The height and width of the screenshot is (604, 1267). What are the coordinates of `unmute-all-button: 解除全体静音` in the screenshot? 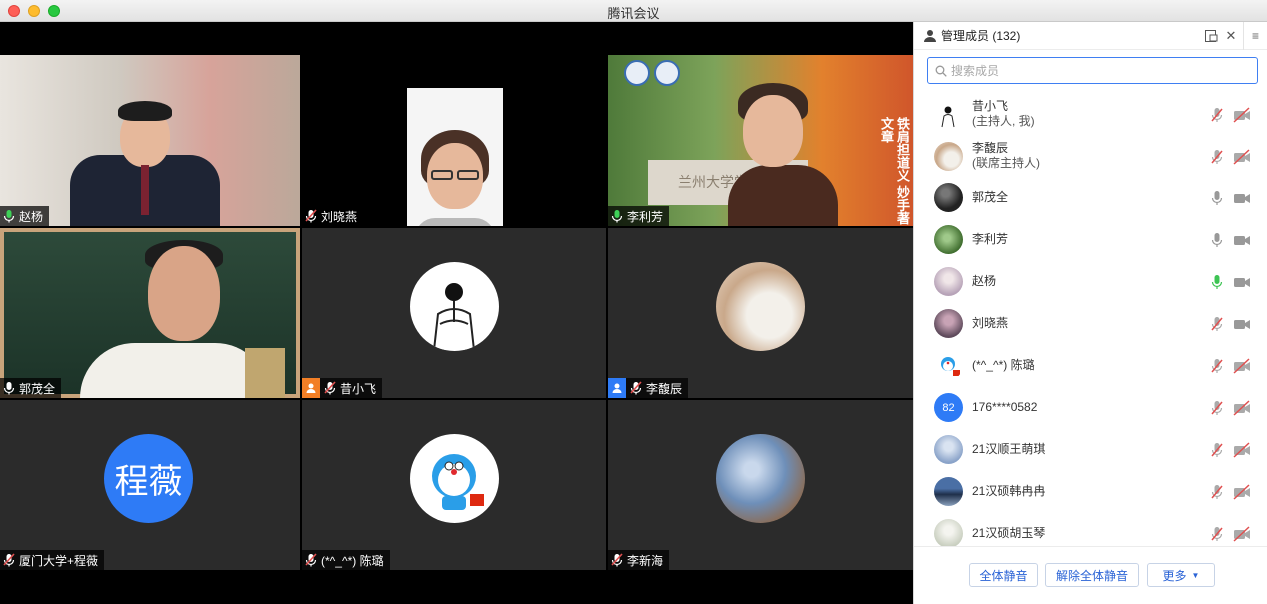 It's located at (1092, 575).